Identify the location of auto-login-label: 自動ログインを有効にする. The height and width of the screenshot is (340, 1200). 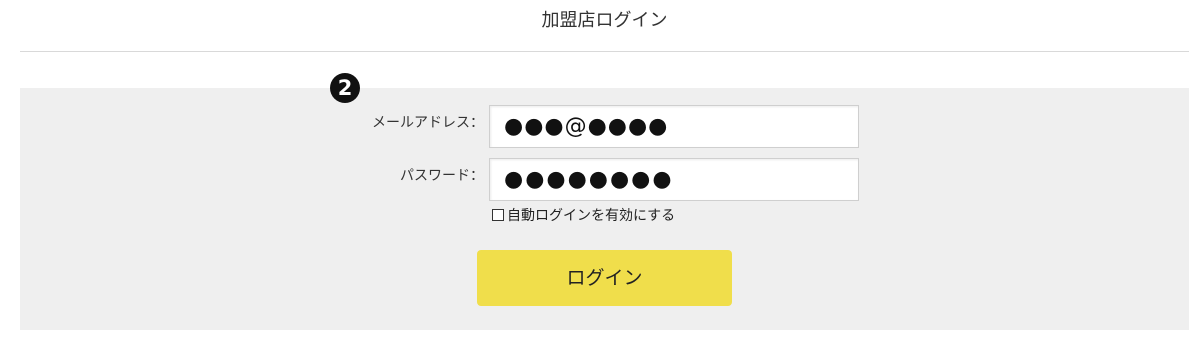
(591, 216).